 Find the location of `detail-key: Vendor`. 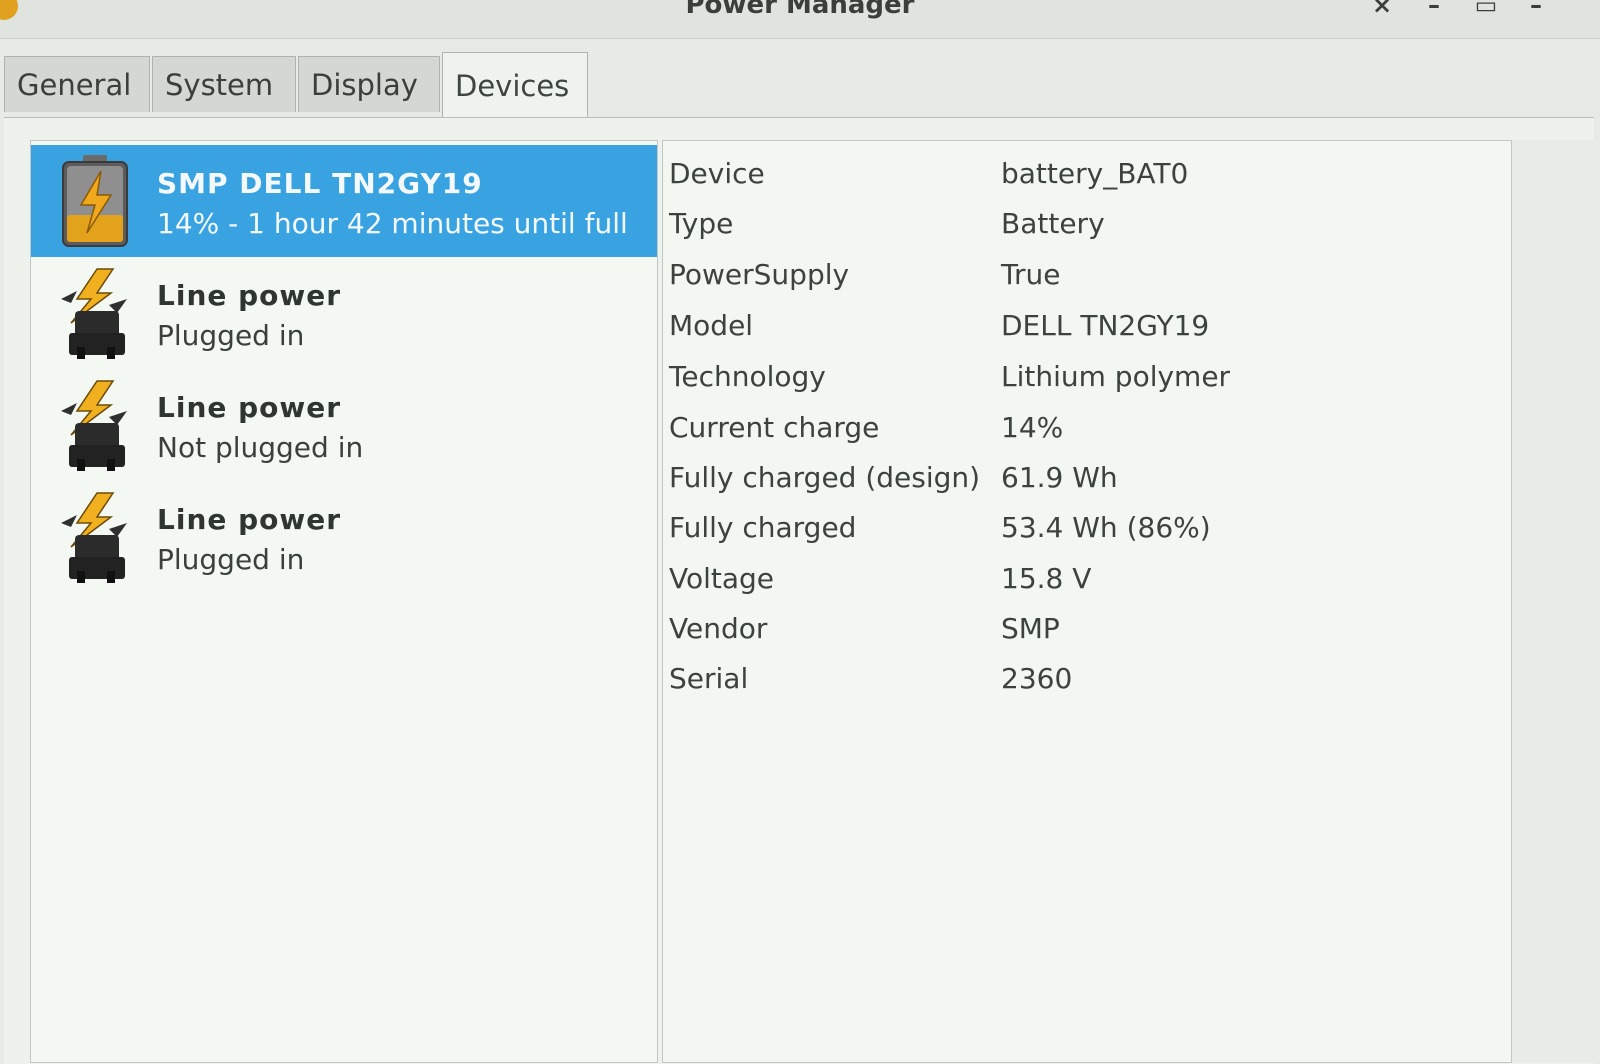

detail-key: Vendor is located at coordinates (718, 628).